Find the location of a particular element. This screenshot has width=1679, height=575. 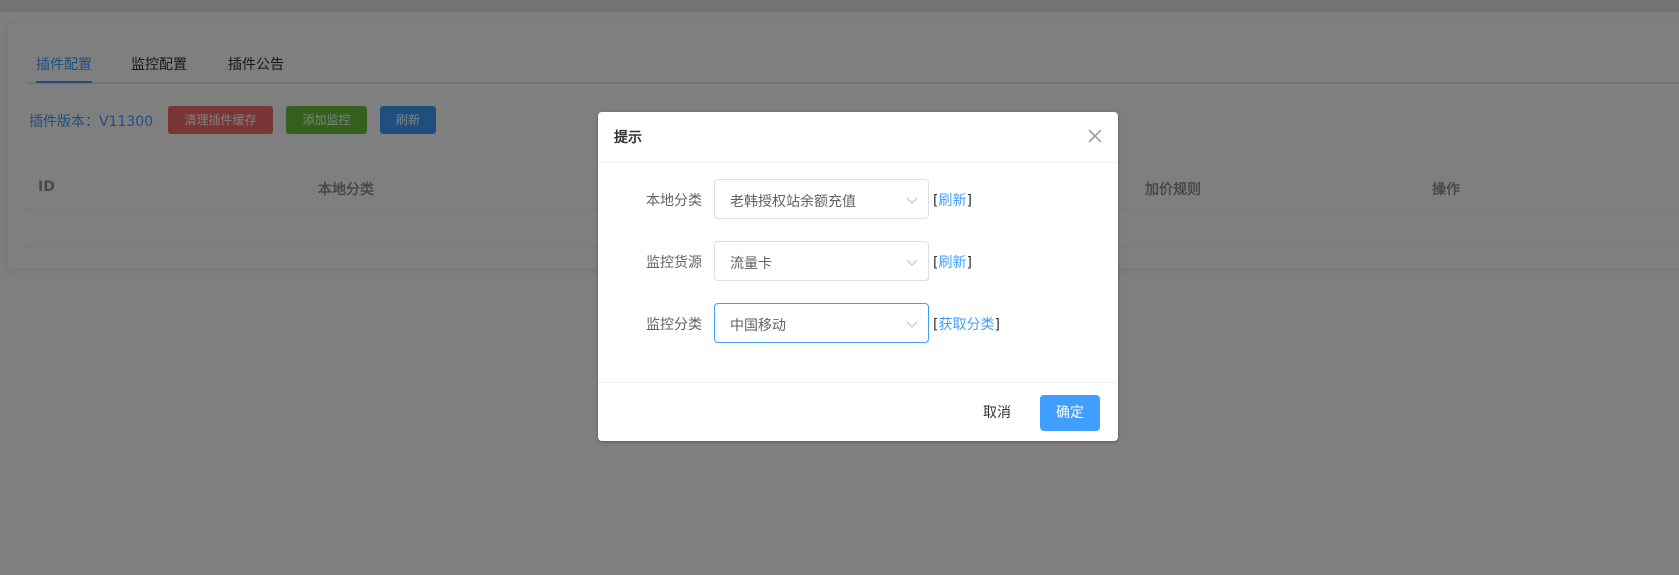

monitor-category-fetch: [获取分类] is located at coordinates (966, 325).